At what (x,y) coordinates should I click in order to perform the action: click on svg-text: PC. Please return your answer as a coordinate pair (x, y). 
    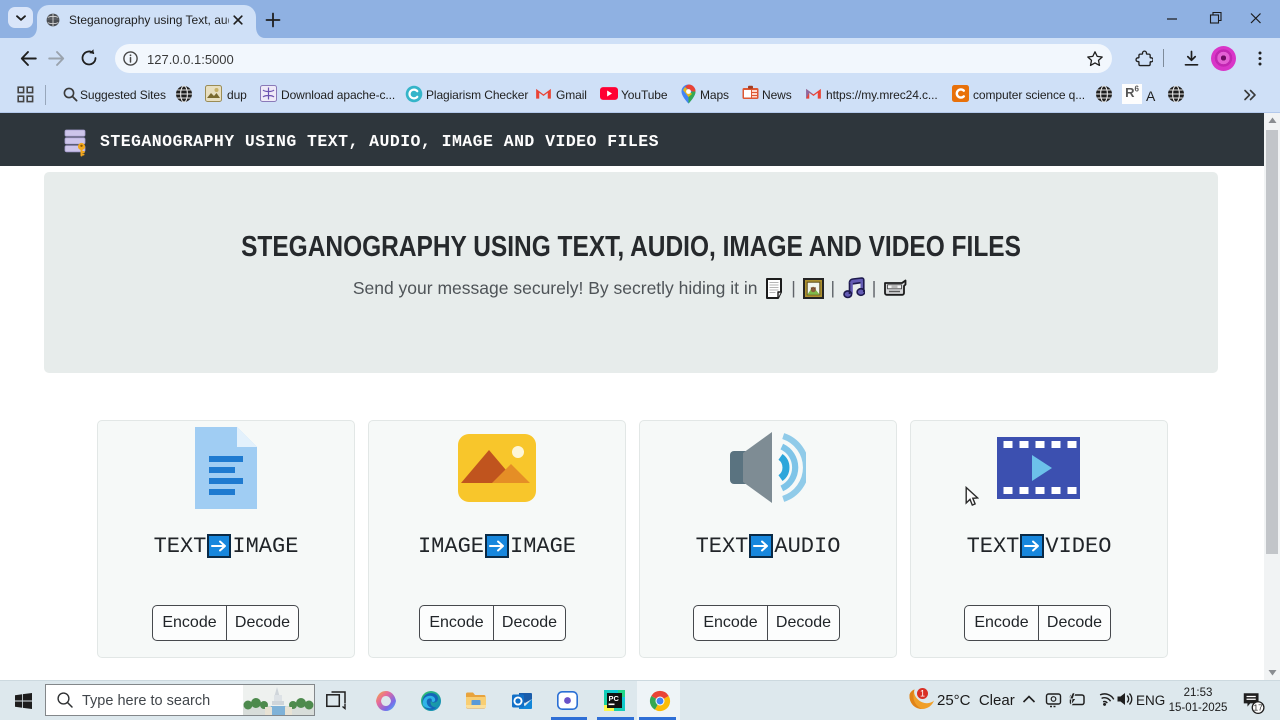
    Looking at the image, I should click on (614, 698).